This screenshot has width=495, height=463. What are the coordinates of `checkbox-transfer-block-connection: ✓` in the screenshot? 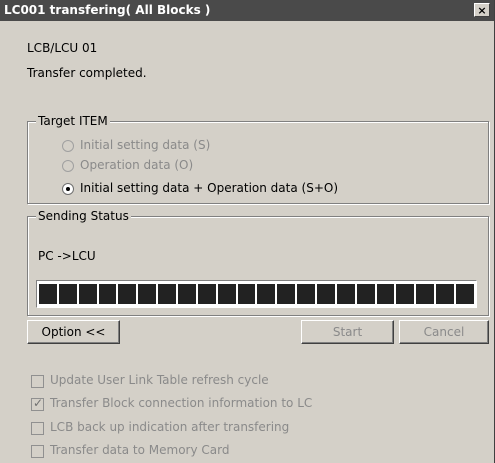 It's located at (37, 403).